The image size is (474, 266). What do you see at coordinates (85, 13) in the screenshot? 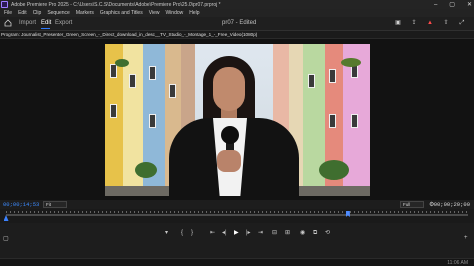
I see `menu-markers: Markers` at bounding box center [85, 13].